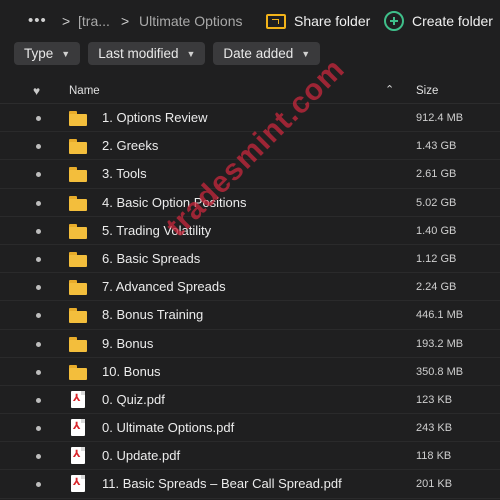 This screenshot has height=500, width=500. I want to click on more-options-icon: •••, so click(37, 21).